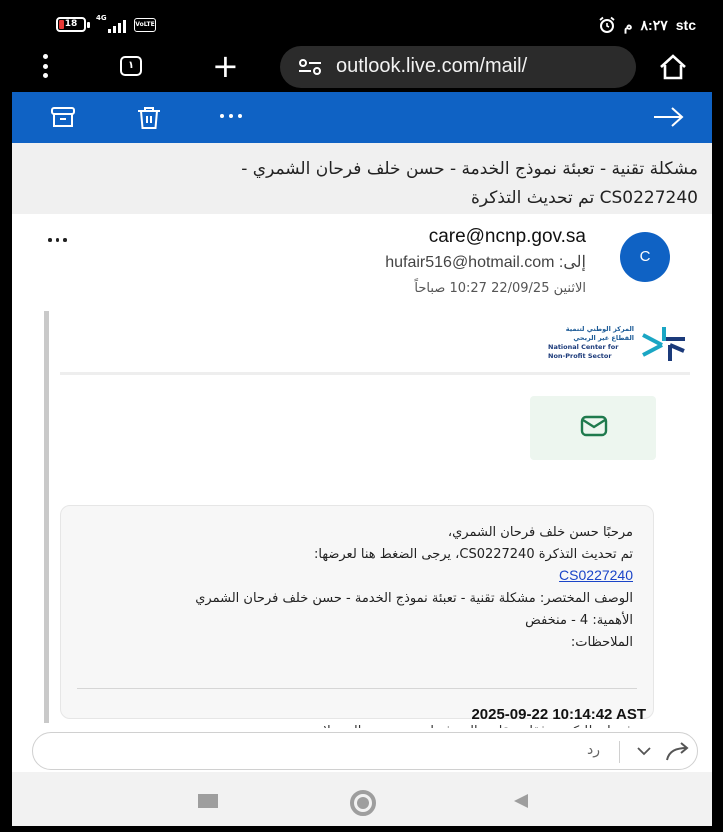 The width and height of the screenshot is (723, 832). I want to click on battery-icon: 18, so click(71, 24).